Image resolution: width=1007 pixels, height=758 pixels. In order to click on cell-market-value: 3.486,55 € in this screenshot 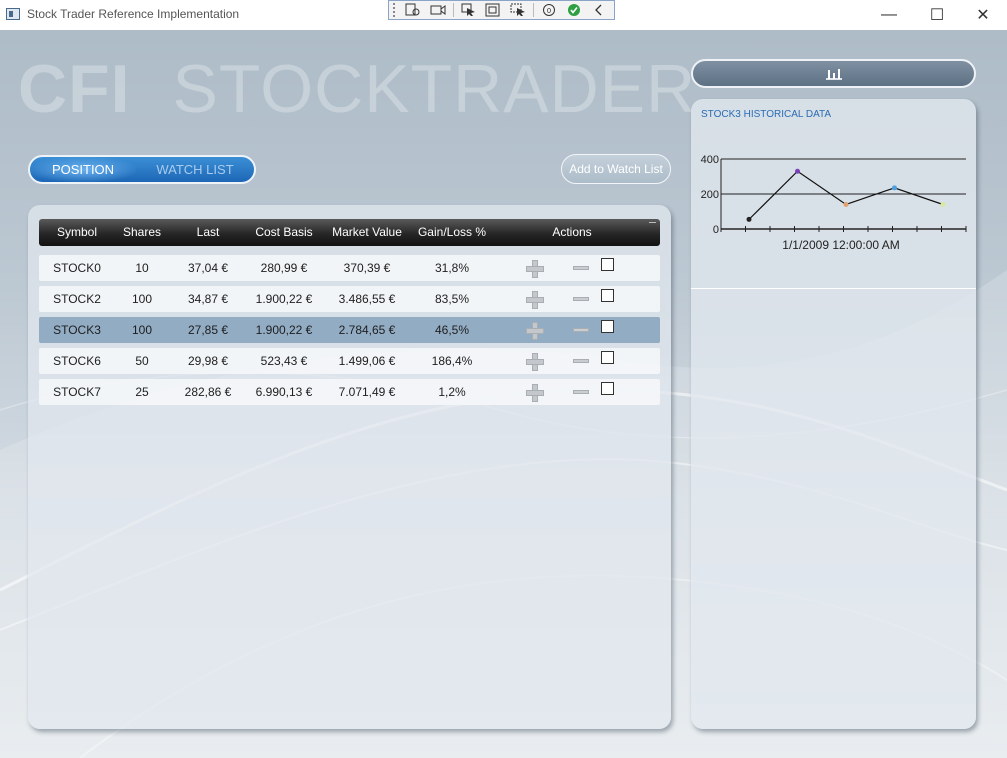, I will do `click(367, 299)`.